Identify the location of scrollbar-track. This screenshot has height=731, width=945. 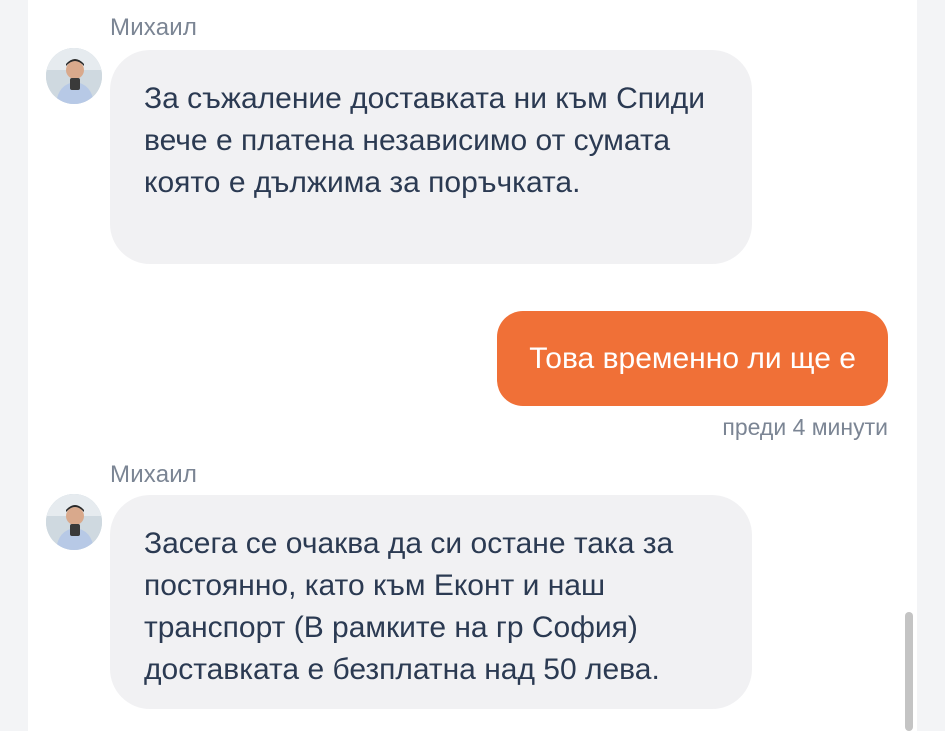
(931, 365).